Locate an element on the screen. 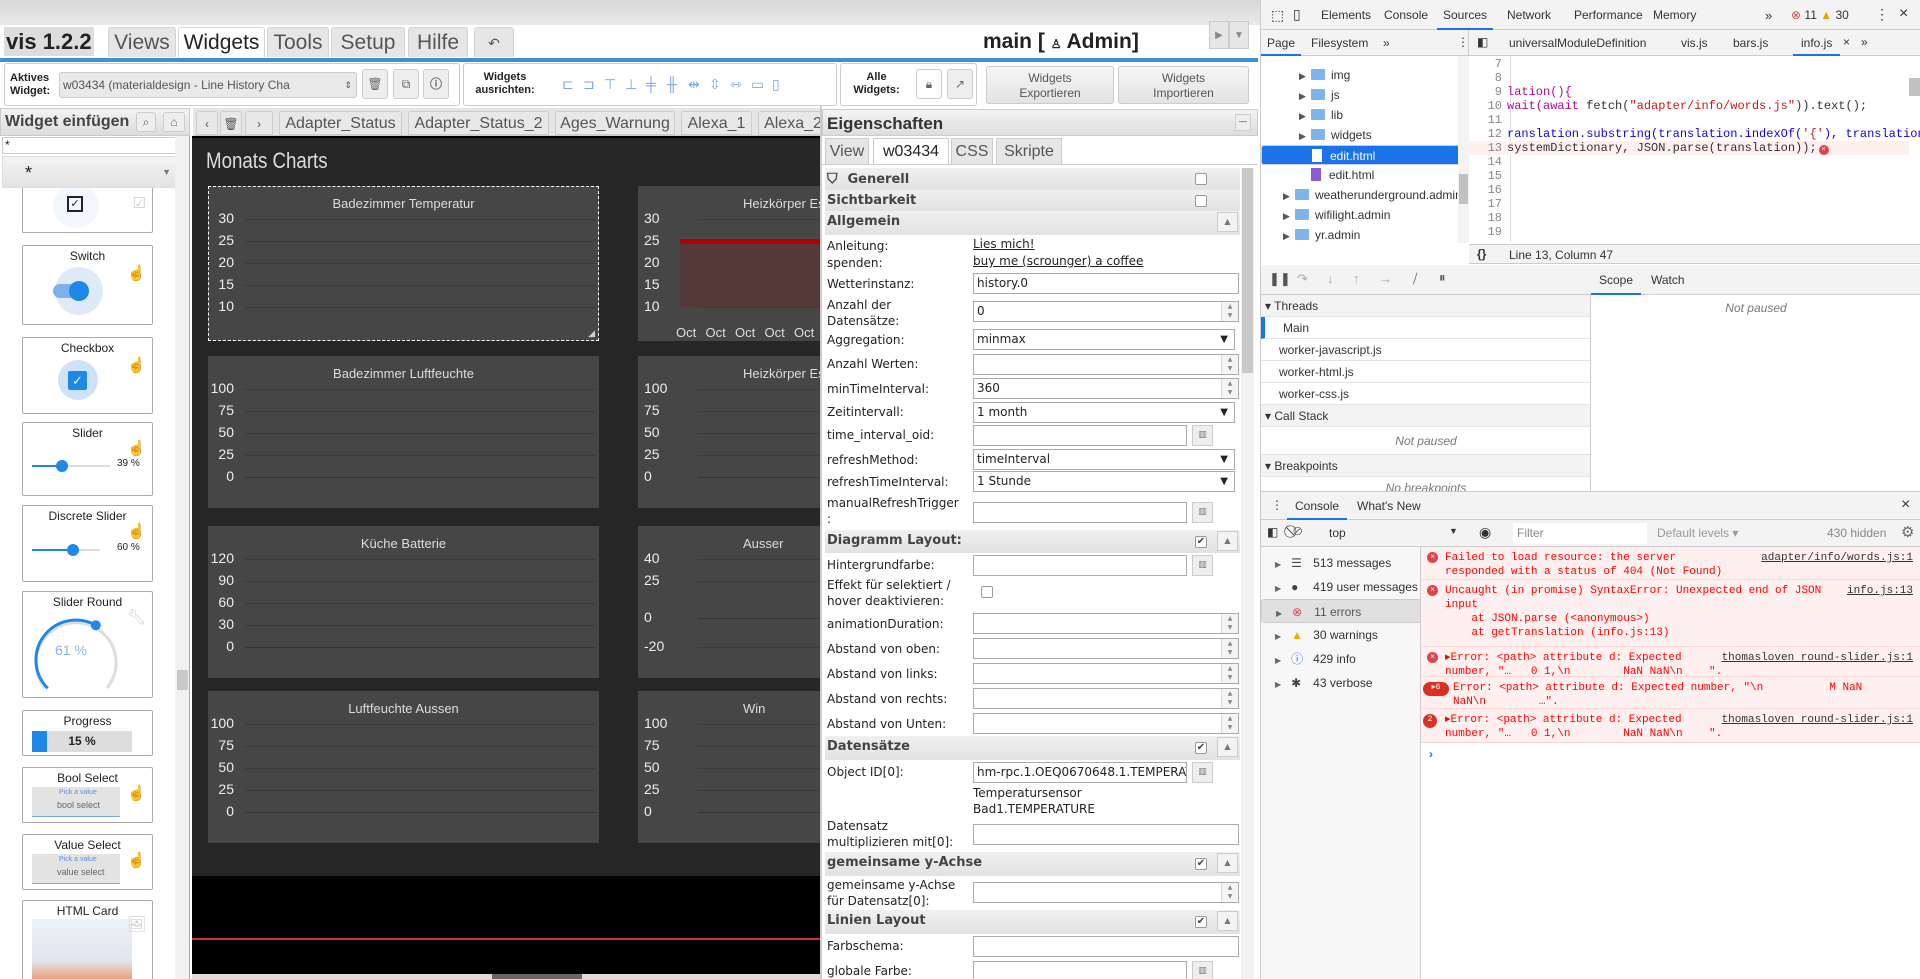  prop-input: hm-rpc.1.OEQ0670648.1.TEMPERATURE is located at coordinates (1080, 772).